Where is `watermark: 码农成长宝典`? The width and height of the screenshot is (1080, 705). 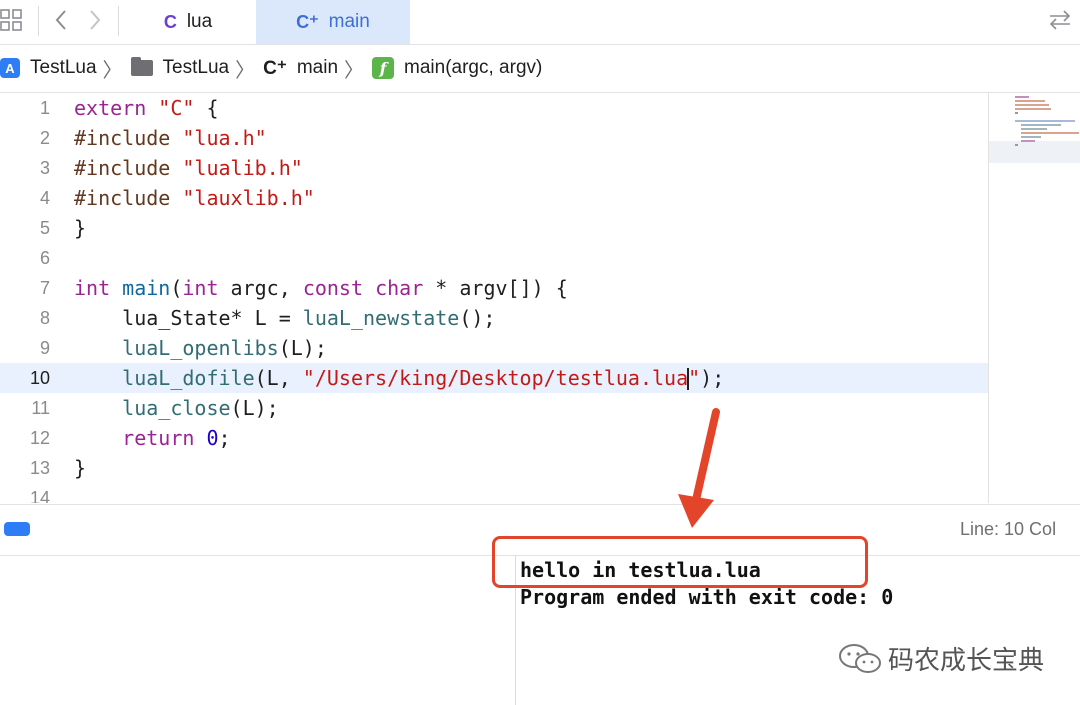
watermark: 码农成长宝典 is located at coordinates (941, 658).